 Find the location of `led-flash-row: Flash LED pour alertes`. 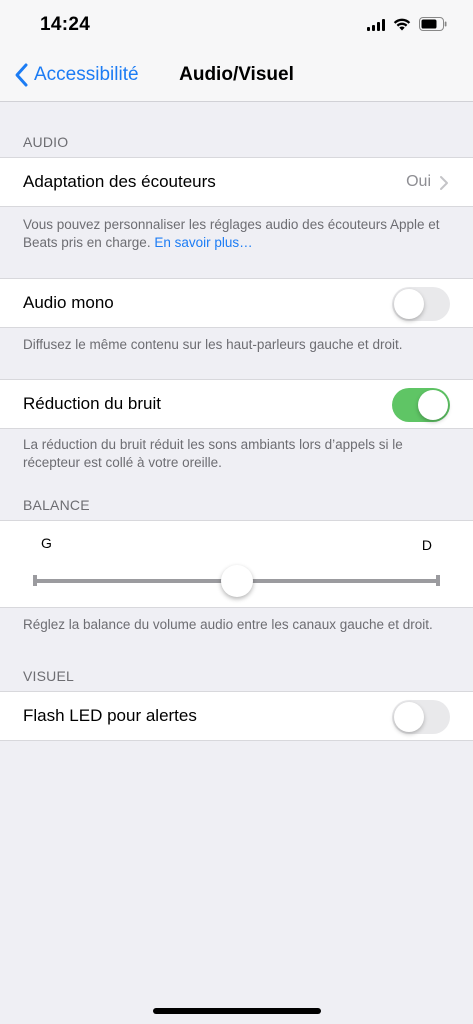

led-flash-row: Flash LED pour alertes is located at coordinates (236, 716).